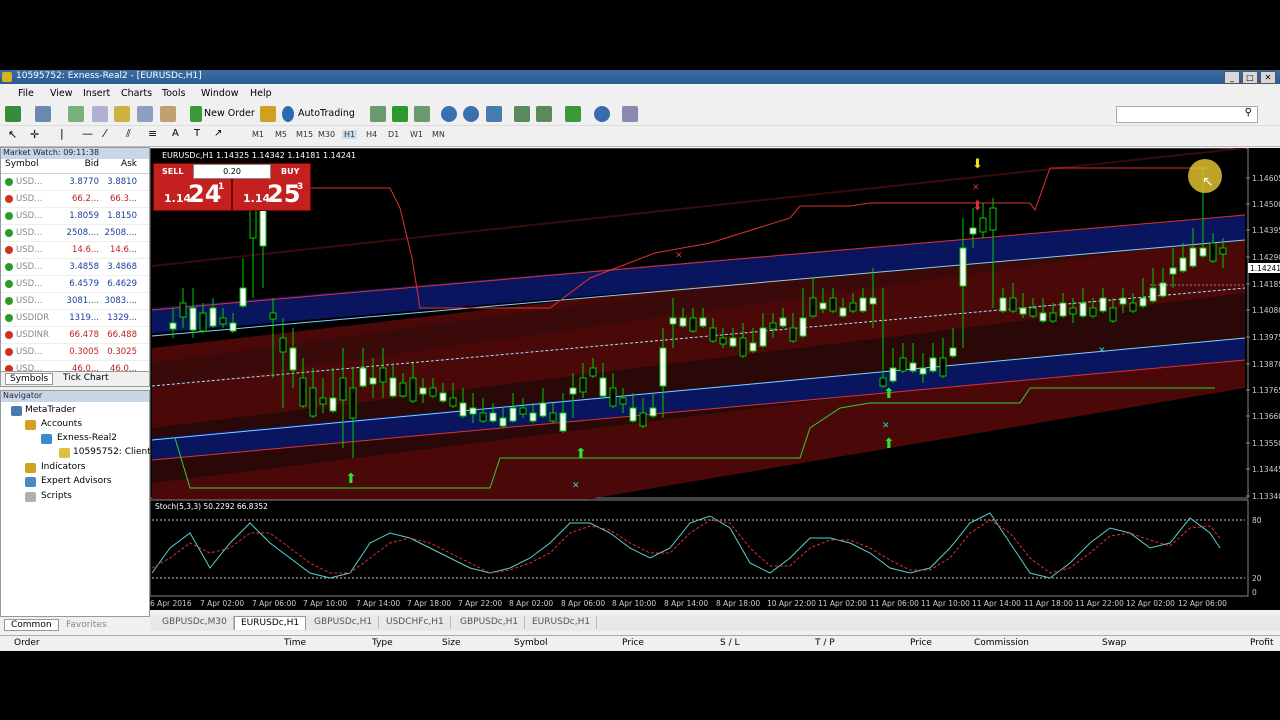 This screenshot has width=1280, height=720. What do you see at coordinates (400, 114) in the screenshot?
I see `candlesticks-icon` at bounding box center [400, 114].